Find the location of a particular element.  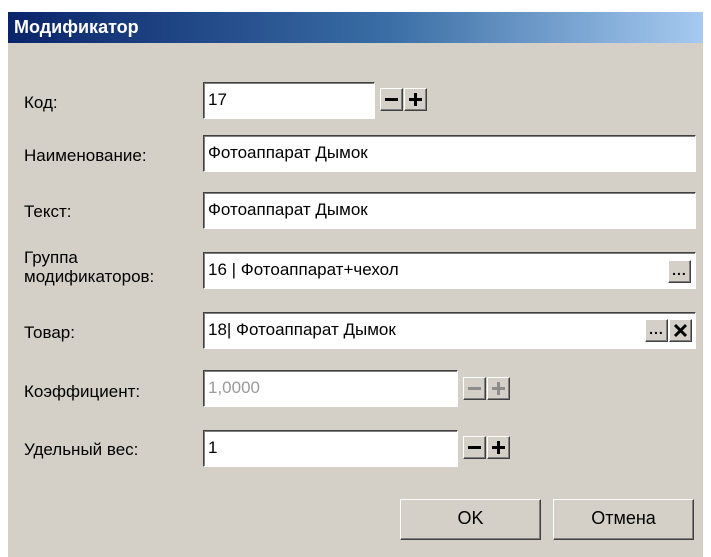

code-label: Код: is located at coordinates (41, 102).